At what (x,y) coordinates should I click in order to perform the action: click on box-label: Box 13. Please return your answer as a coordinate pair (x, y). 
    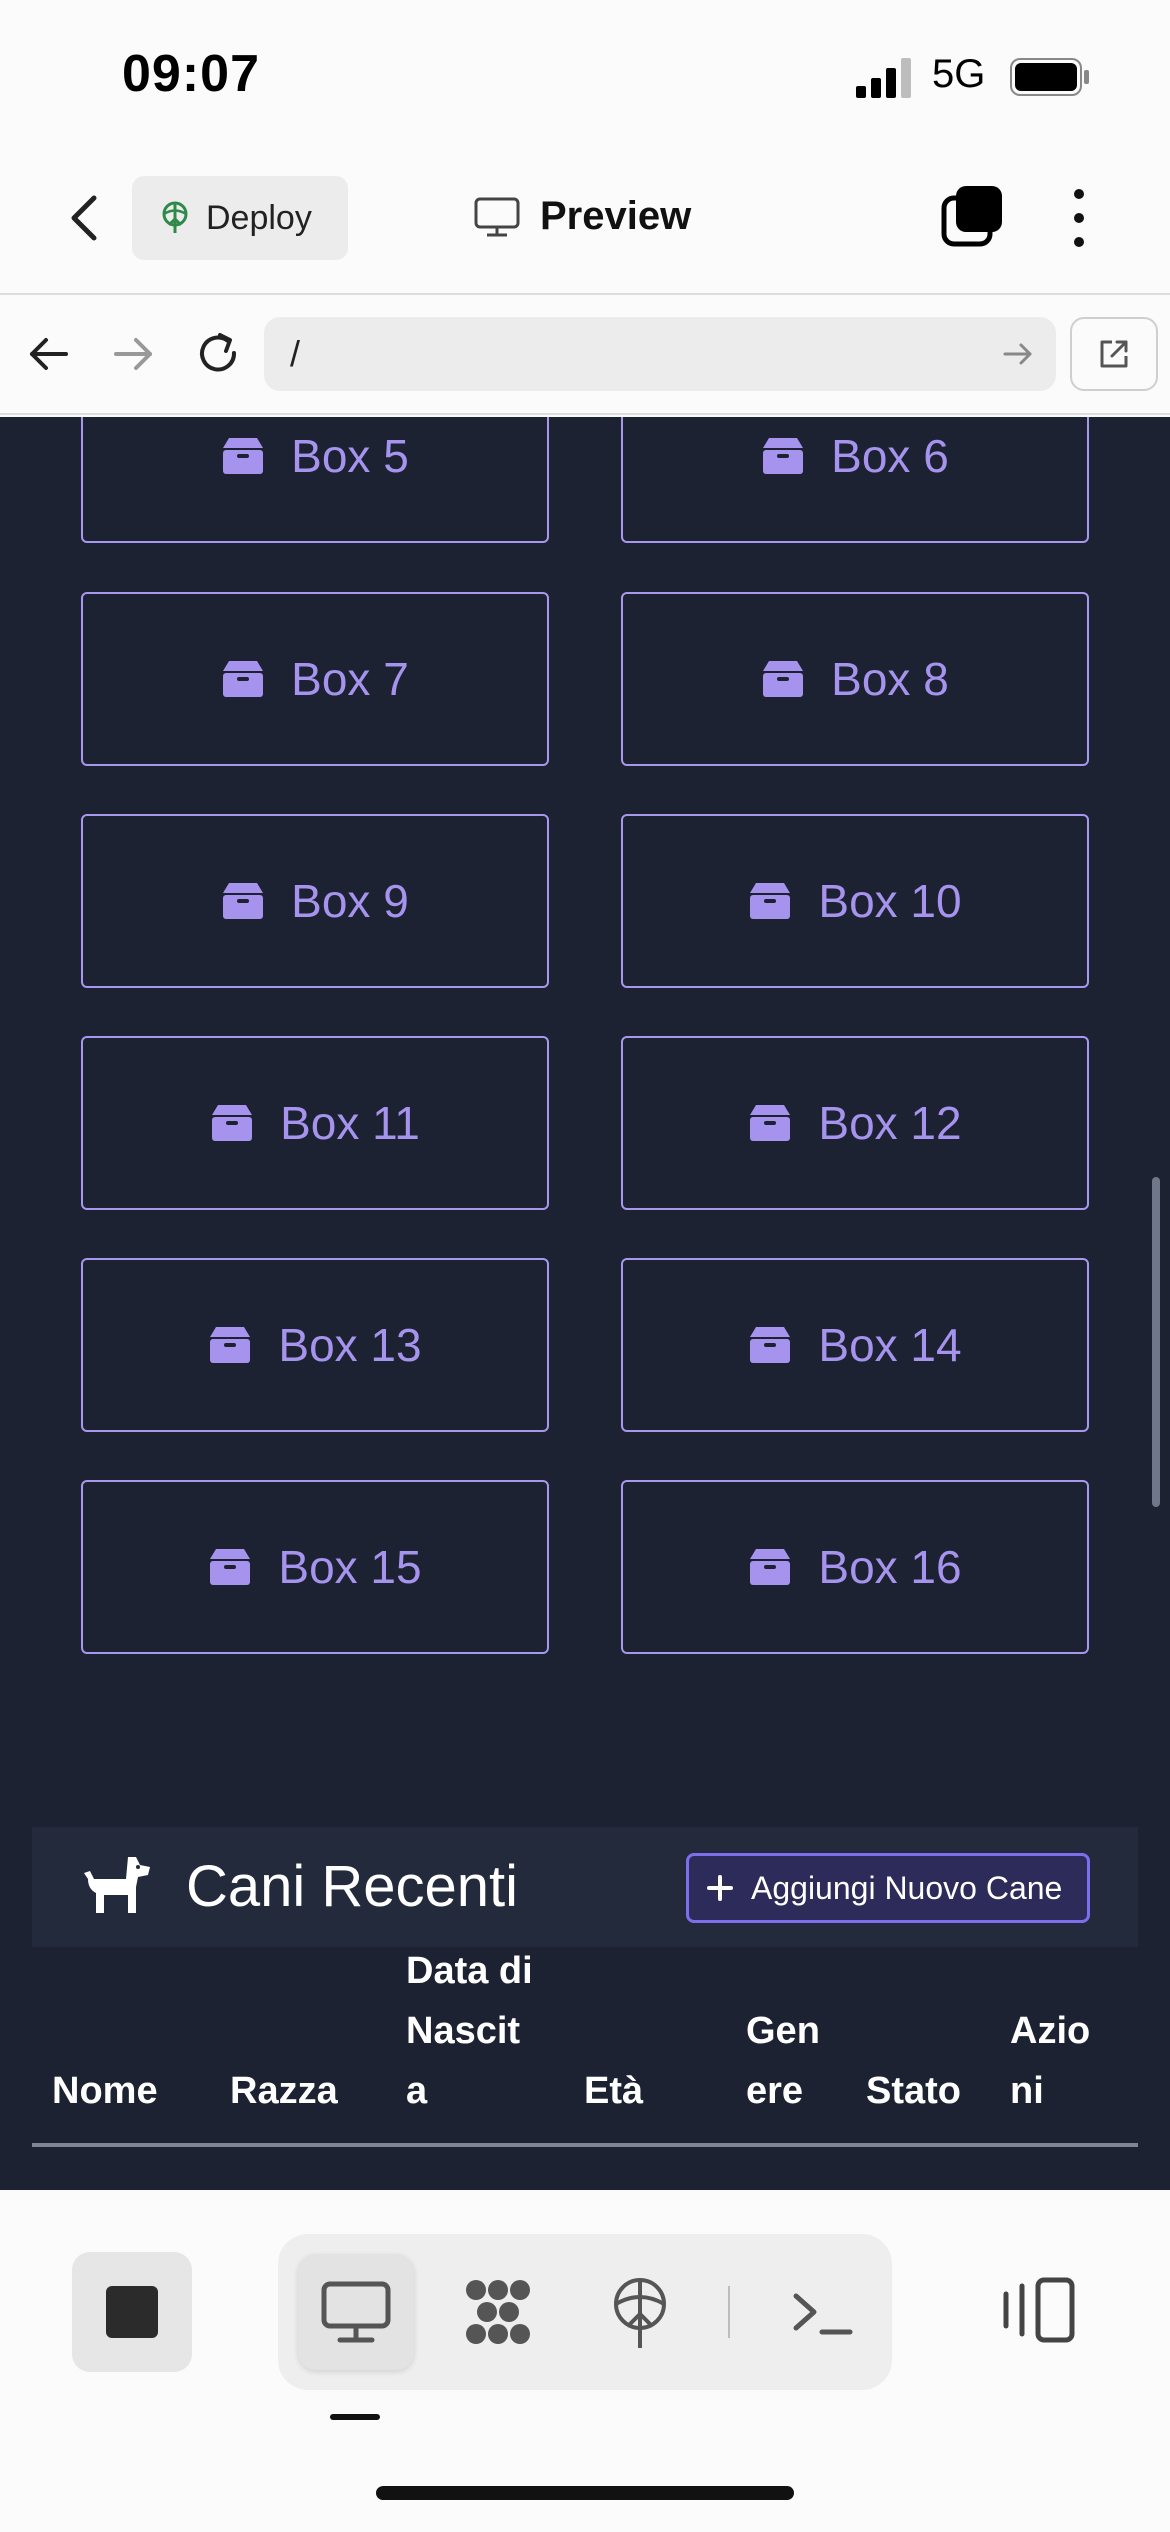
    Looking at the image, I should click on (350, 1345).